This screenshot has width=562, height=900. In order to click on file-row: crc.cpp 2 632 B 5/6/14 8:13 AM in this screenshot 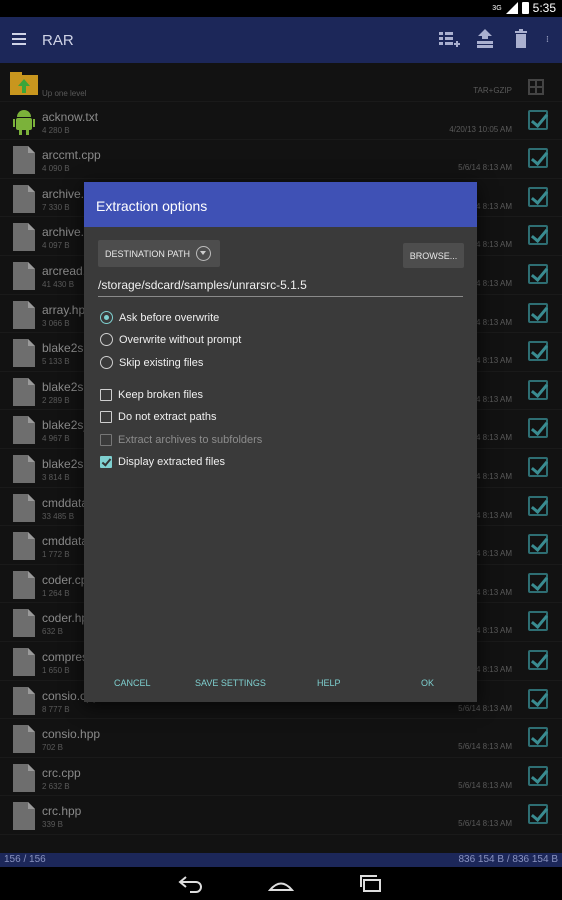, I will do `click(281, 777)`.